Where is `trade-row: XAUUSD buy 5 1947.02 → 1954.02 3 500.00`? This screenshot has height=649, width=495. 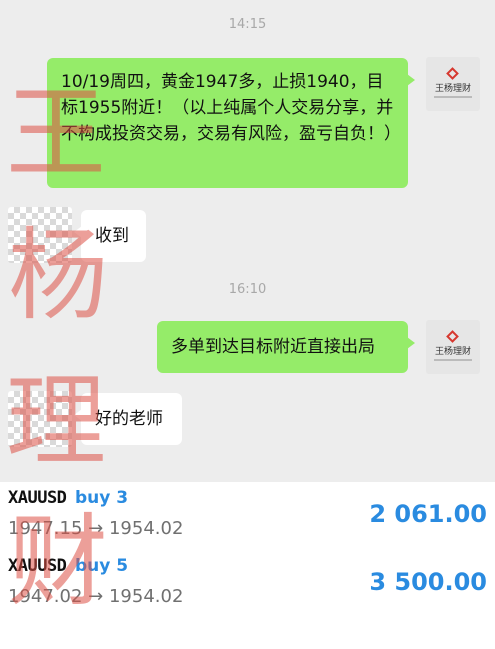
trade-row: XAUUSD buy 5 1947.02 → 1954.02 3 500.00 is located at coordinates (247, 590).